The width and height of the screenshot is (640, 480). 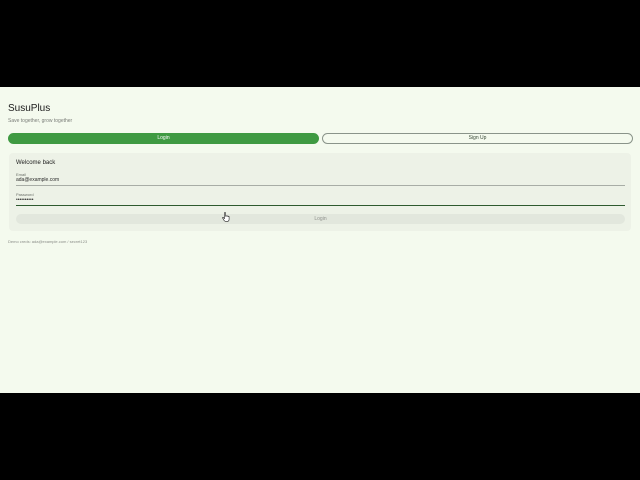 What do you see at coordinates (36, 163) in the screenshot?
I see `card-title: Welcome back` at bounding box center [36, 163].